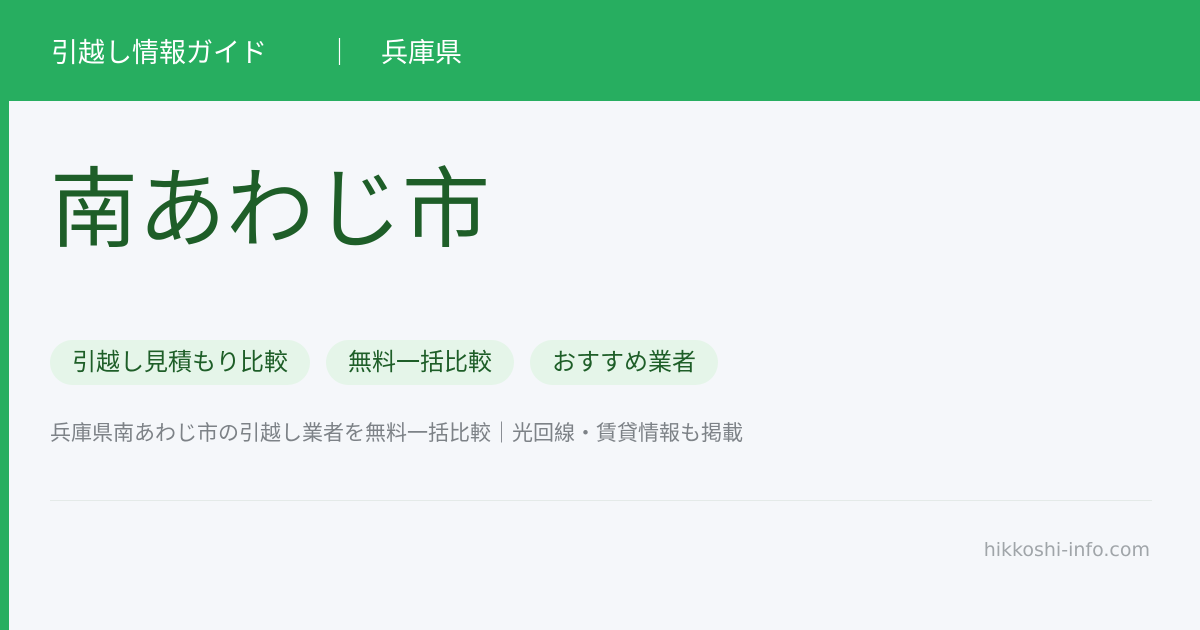 Image resolution: width=1200 pixels, height=630 pixels. I want to click on prefecture-label: 兵庫県, so click(421, 53).